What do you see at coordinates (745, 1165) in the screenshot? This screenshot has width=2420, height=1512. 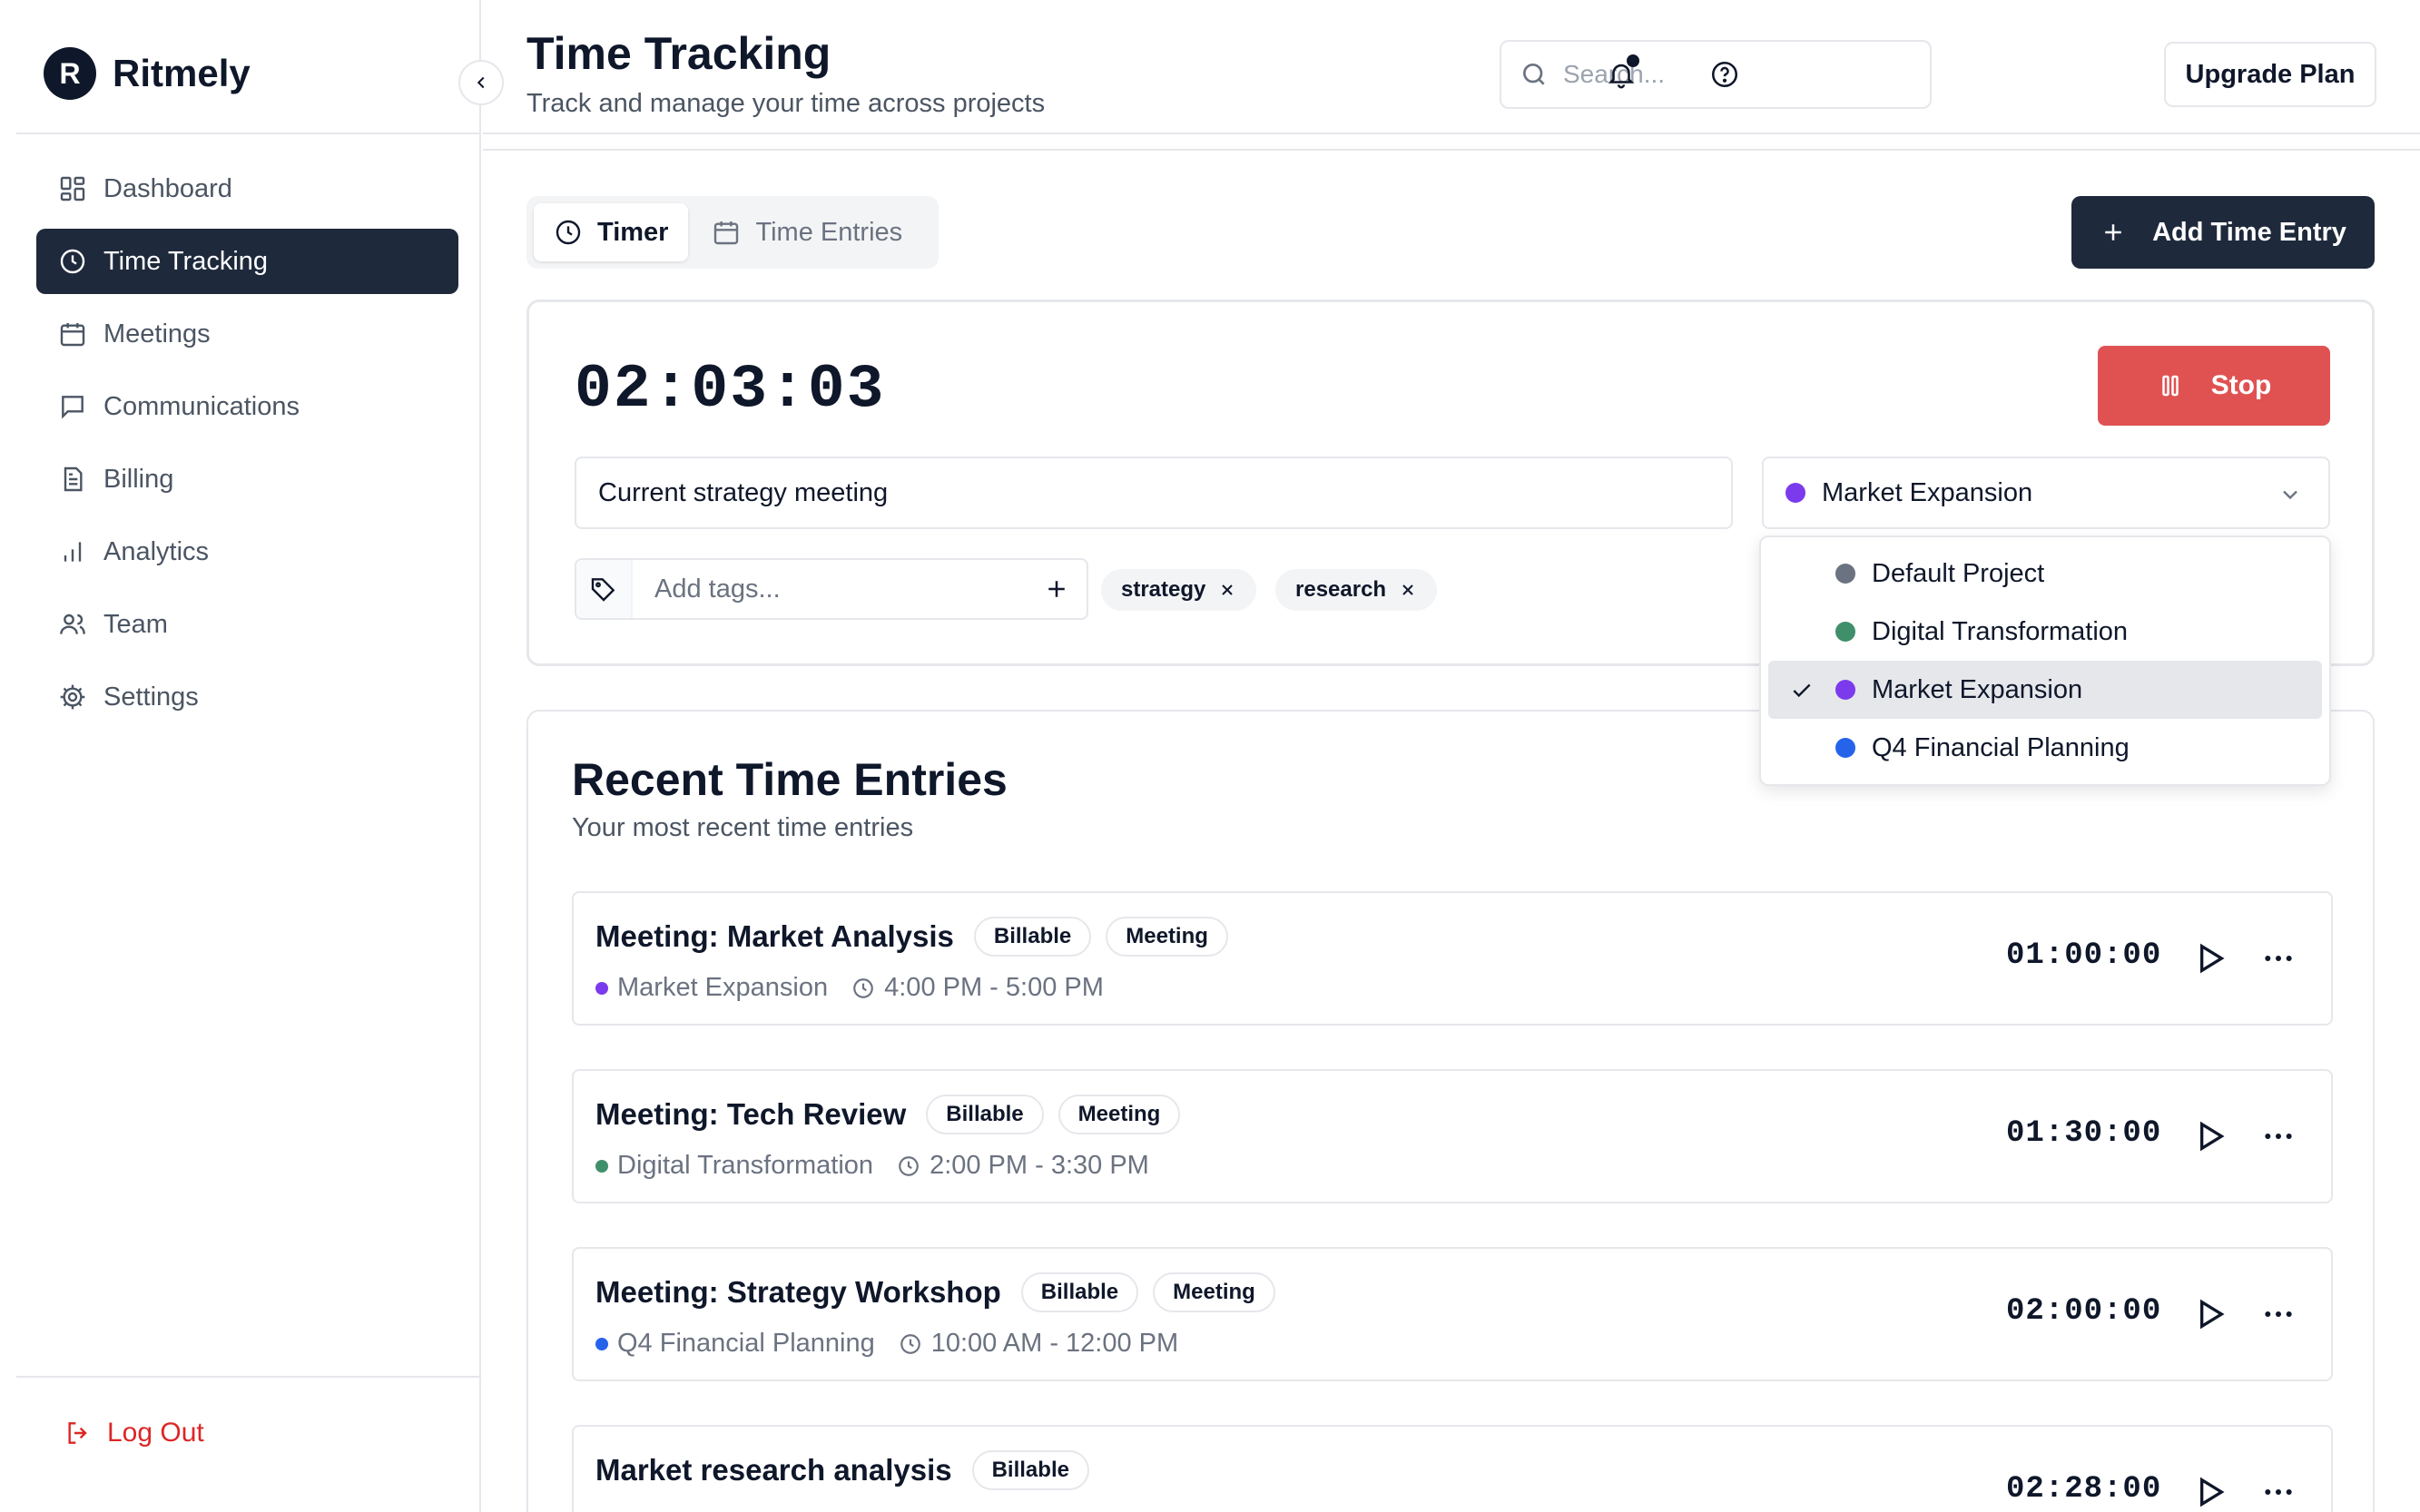 I see `entry-project: Digital Transformation` at bounding box center [745, 1165].